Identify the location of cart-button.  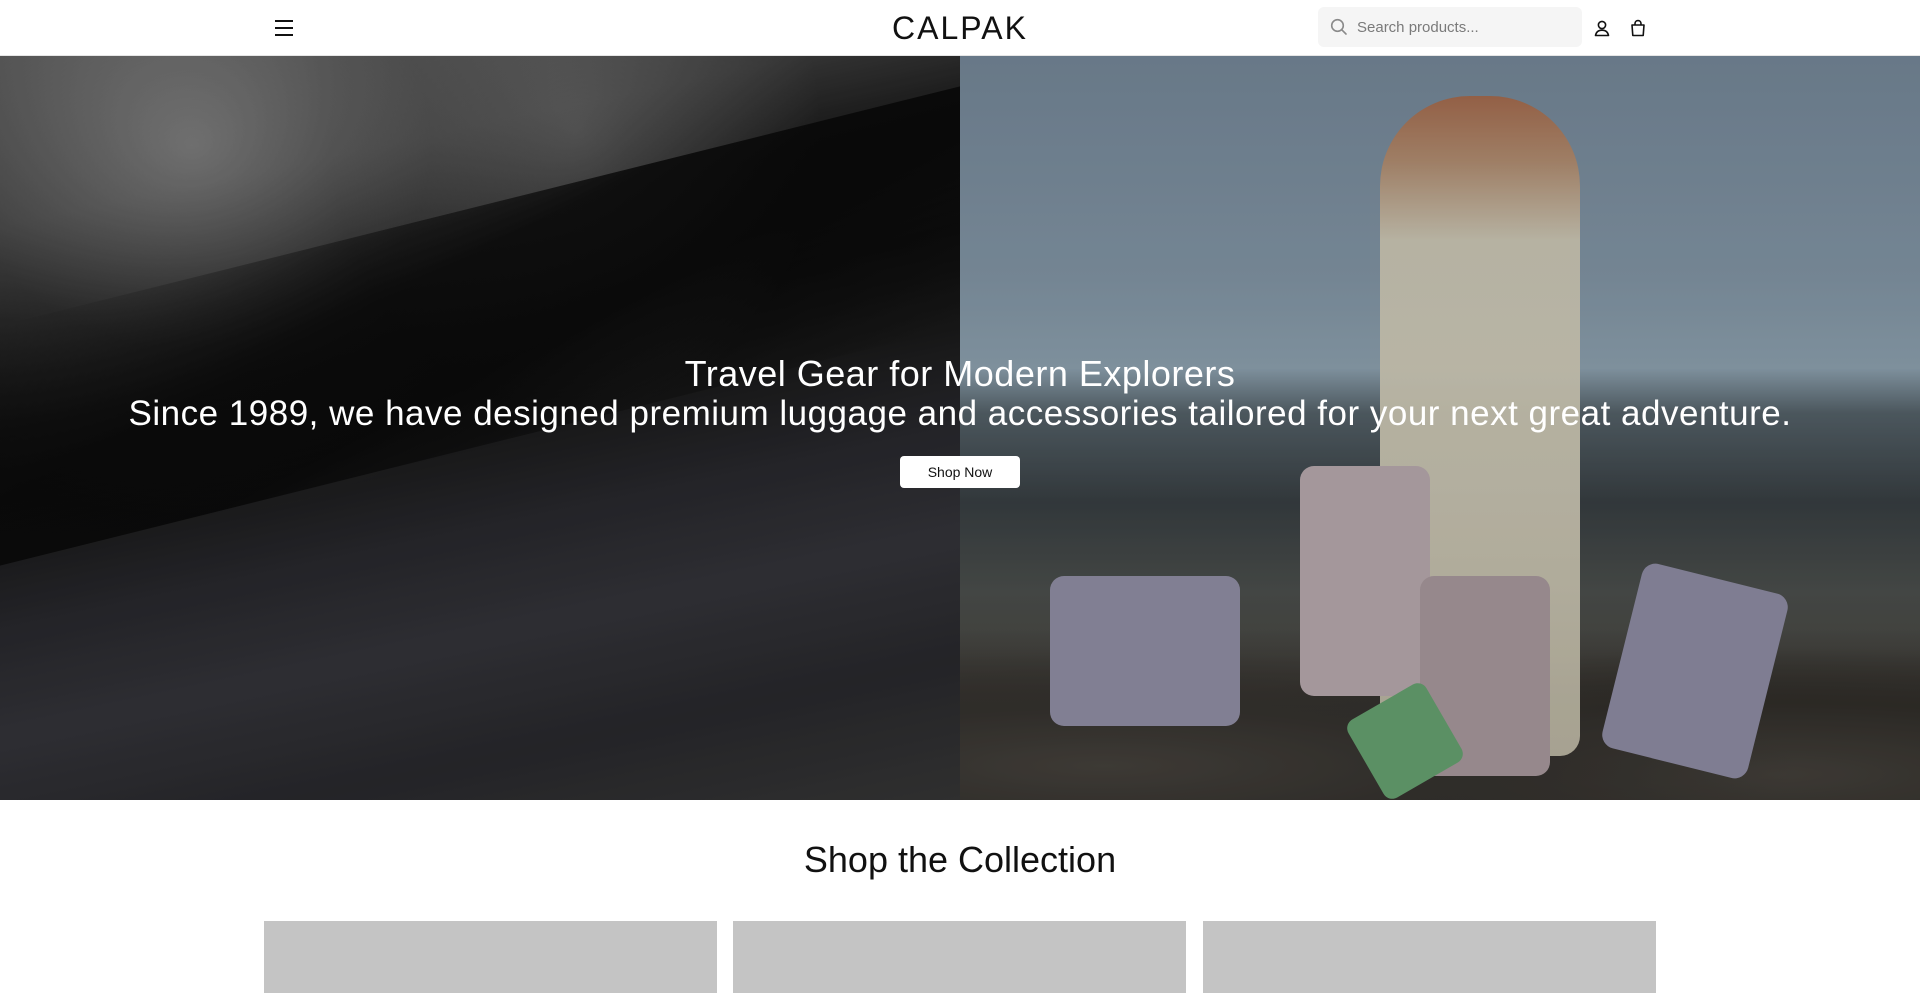
(1638, 28).